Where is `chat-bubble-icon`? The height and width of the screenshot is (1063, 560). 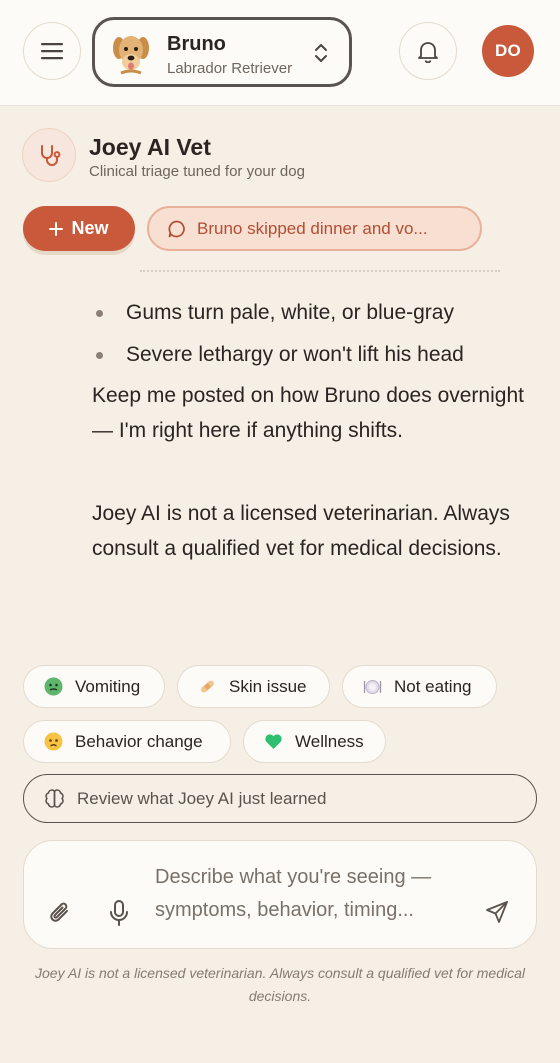 chat-bubble-icon is located at coordinates (176, 228).